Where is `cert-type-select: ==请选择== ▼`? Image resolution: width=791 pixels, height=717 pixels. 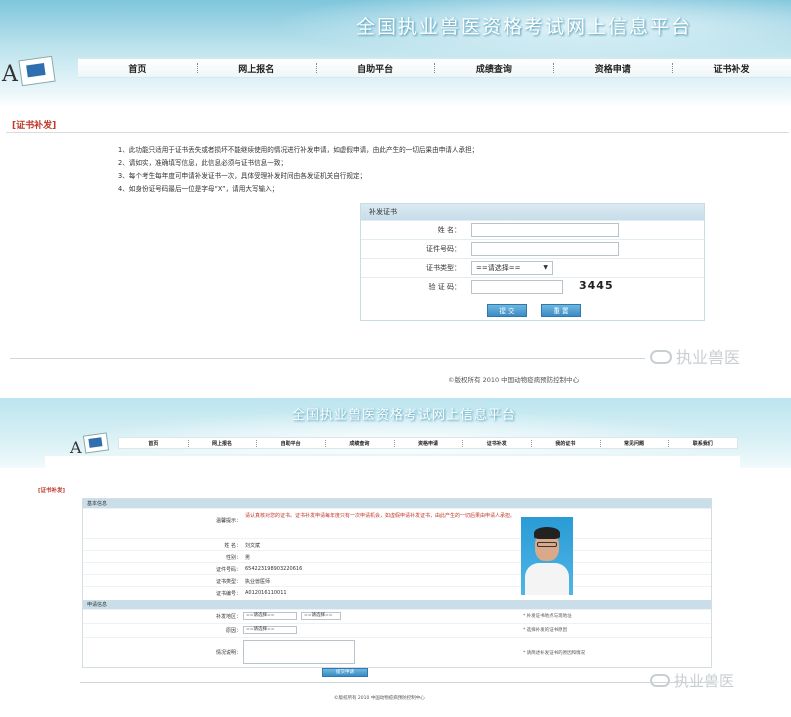
cert-type-select: ==请选择== ▼ is located at coordinates (512, 268).